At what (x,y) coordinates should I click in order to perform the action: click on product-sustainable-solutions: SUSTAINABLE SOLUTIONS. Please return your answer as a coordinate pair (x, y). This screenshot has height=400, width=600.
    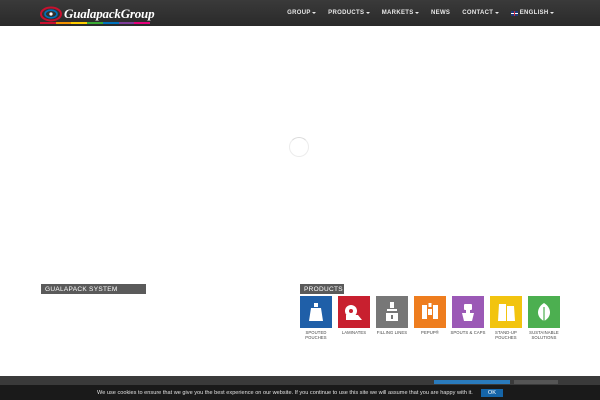
    Looking at the image, I should click on (544, 318).